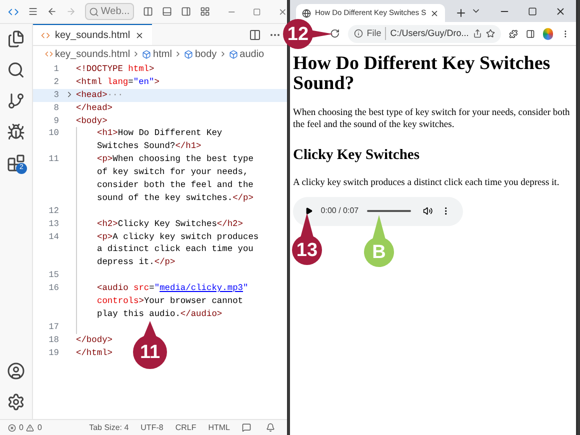 The width and height of the screenshot is (580, 435). What do you see at coordinates (172, 172) in the screenshot?
I see `code-token: of key switch for your needs,` at bounding box center [172, 172].